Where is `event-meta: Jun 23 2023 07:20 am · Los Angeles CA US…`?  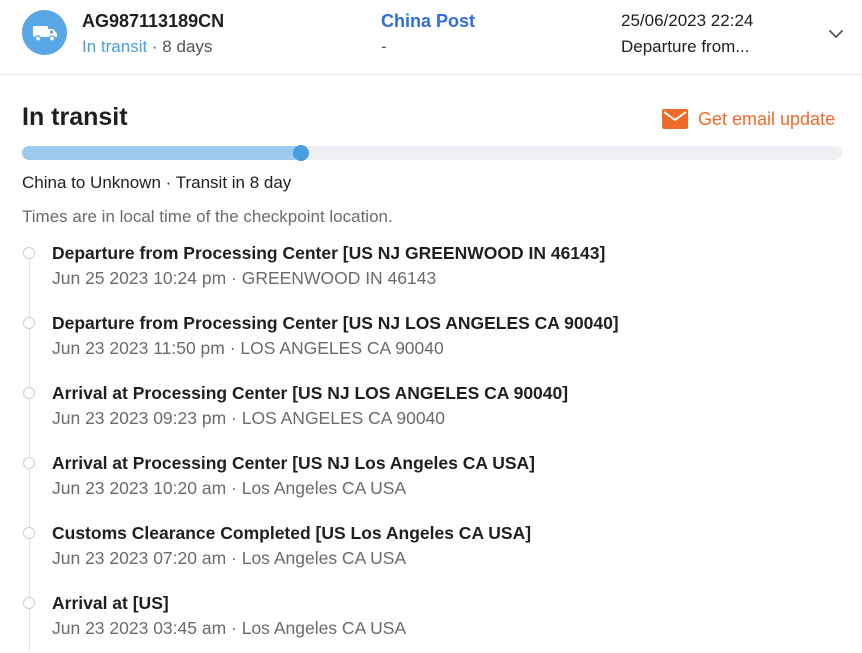 event-meta: Jun 23 2023 07:20 am · Los Angeles CA US… is located at coordinates (229, 558).